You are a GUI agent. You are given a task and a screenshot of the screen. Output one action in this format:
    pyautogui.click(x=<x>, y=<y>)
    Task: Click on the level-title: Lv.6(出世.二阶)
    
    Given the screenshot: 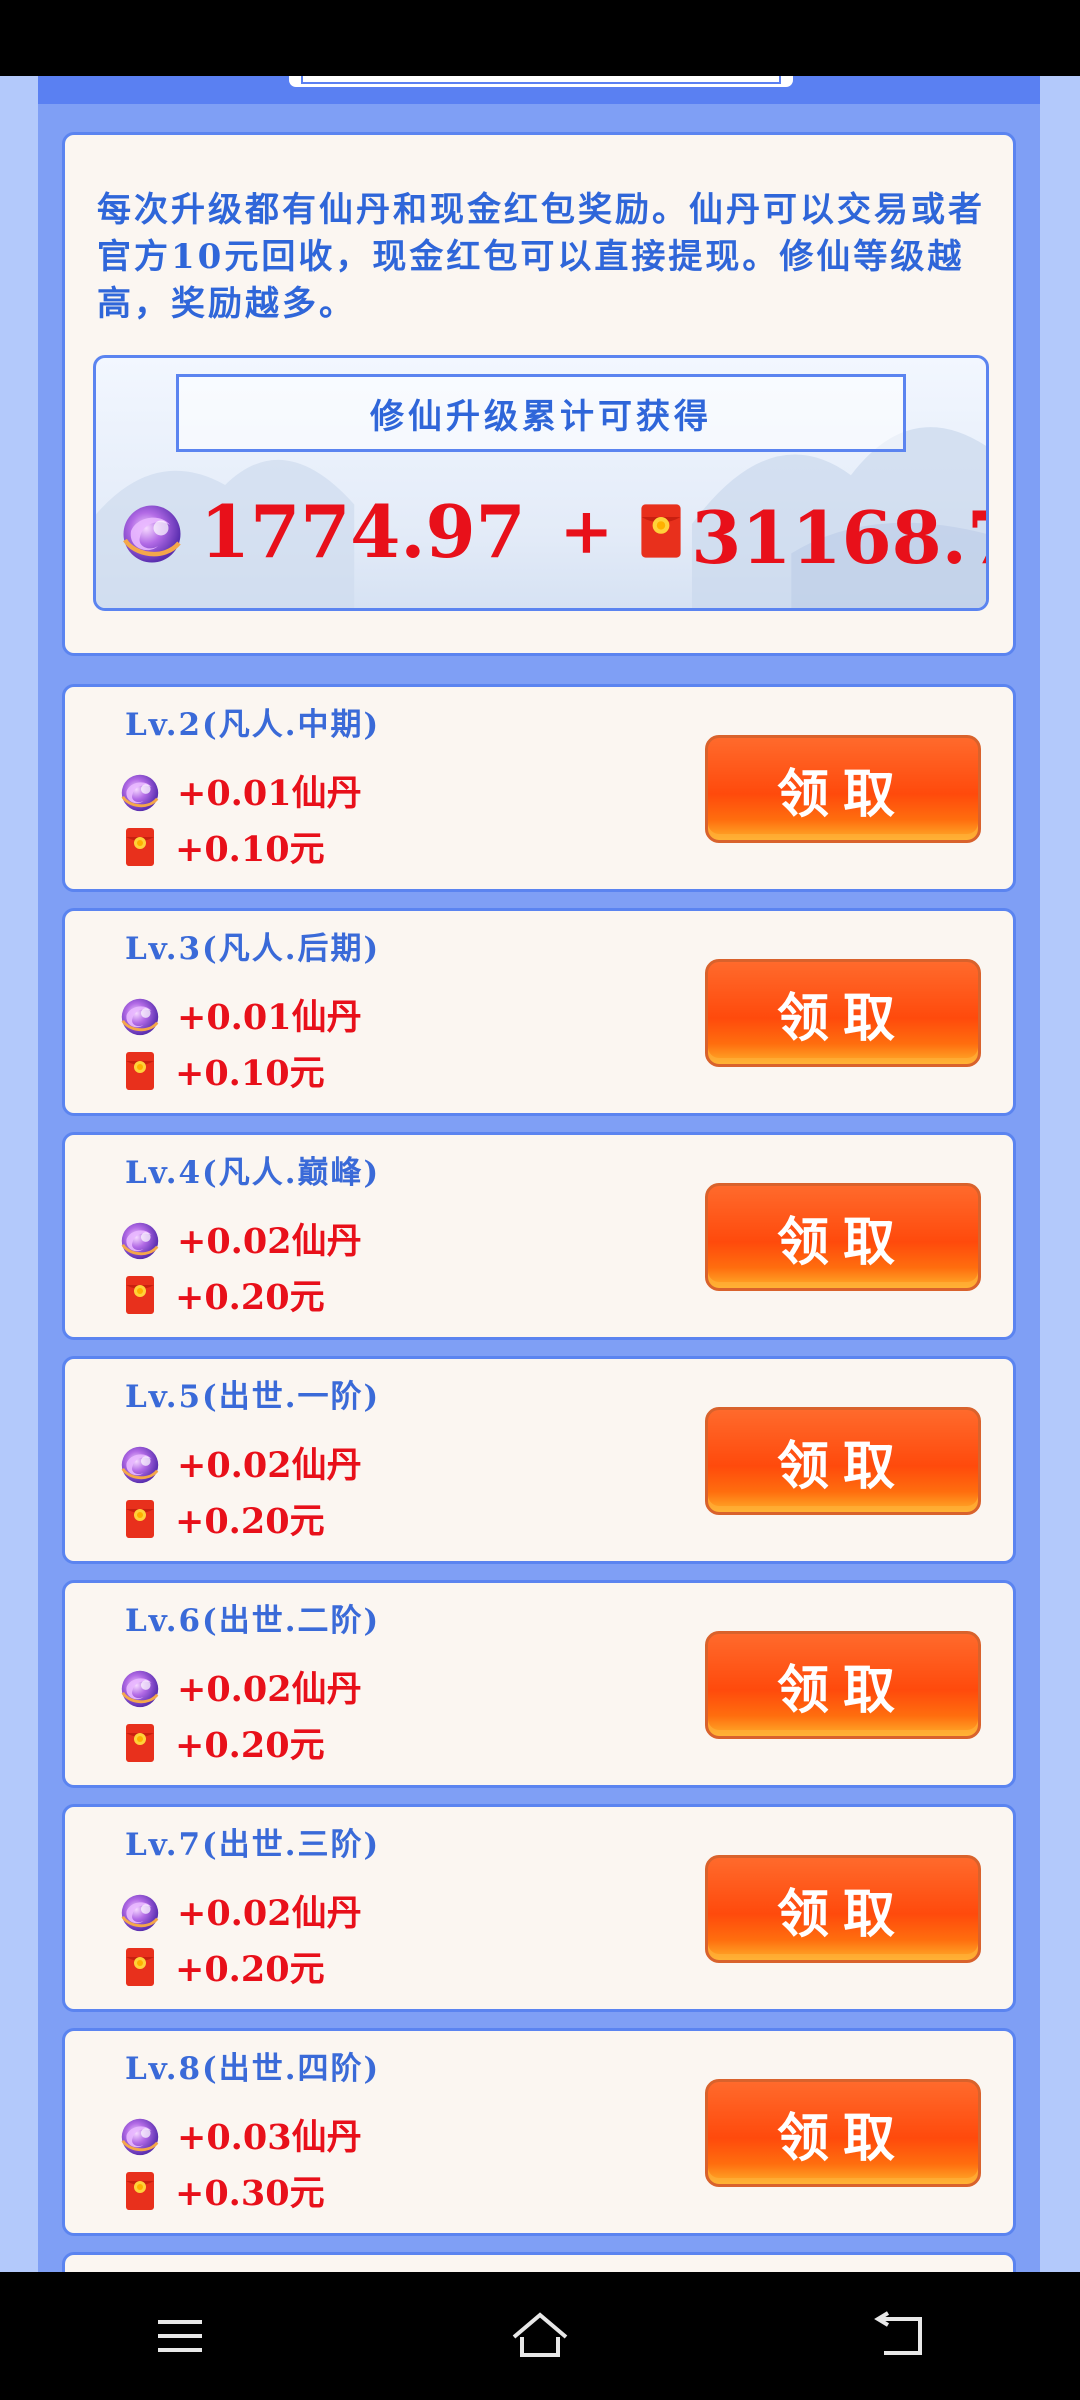 What is the action you would take?
    pyautogui.click(x=253, y=1621)
    